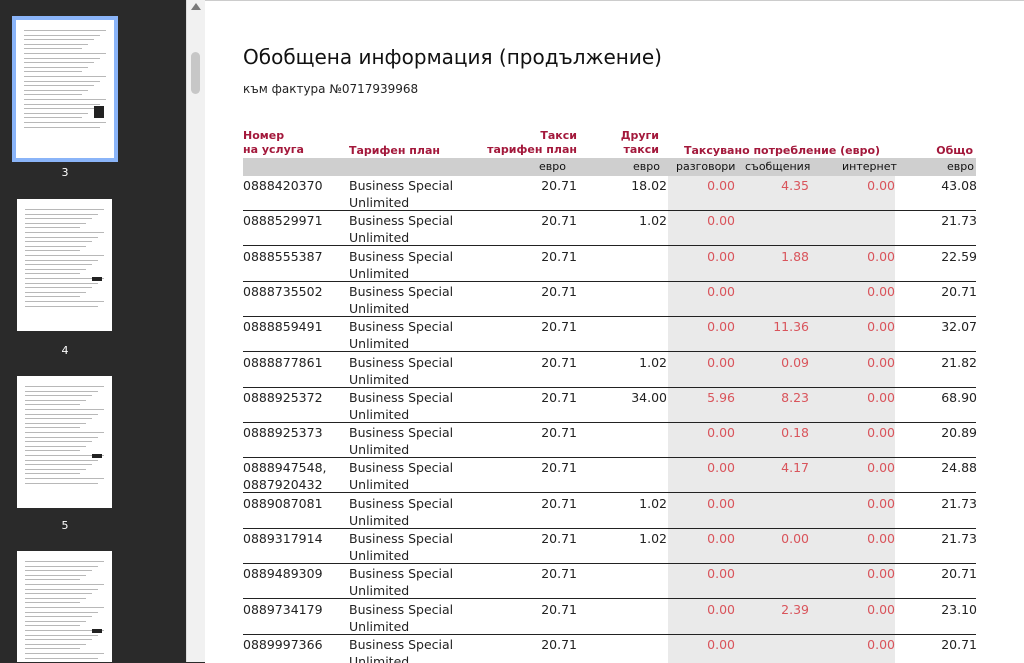 The image size is (1024, 663). What do you see at coordinates (959, 327) in the screenshot?
I see `cell-total: 32.07` at bounding box center [959, 327].